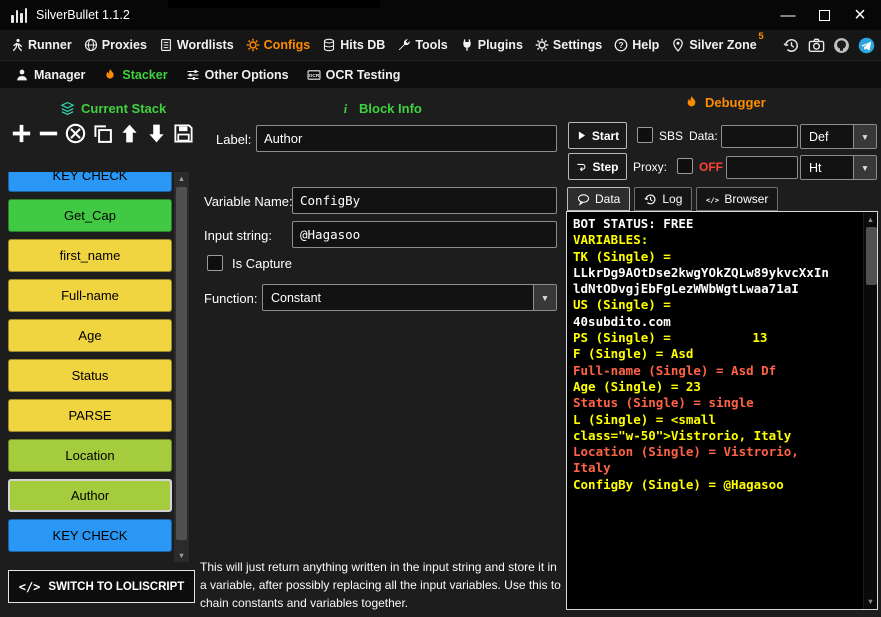 This screenshot has width=881, height=617. I want to click on variable-name-input, so click(424, 200).